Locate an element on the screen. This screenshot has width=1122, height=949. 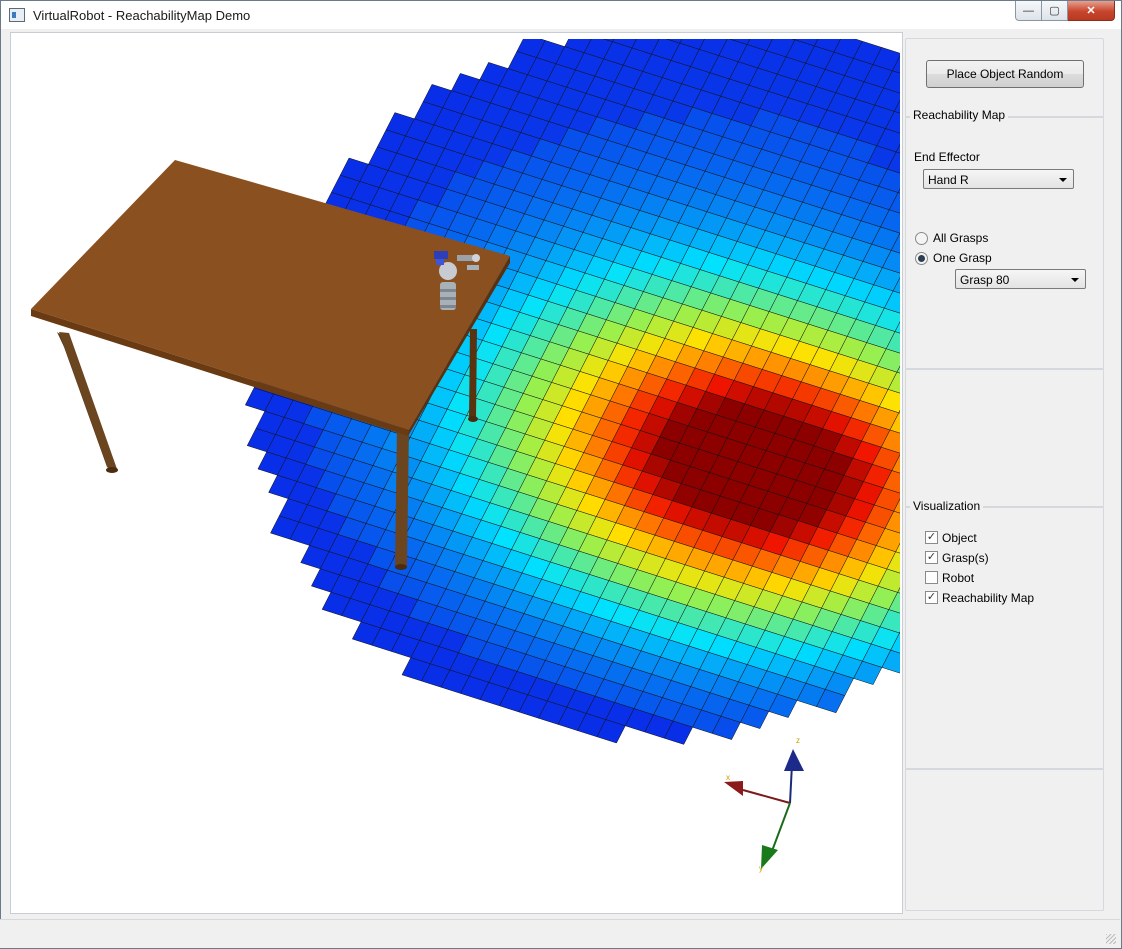
coordinate-axes: z x y is located at coordinates (764, 804).